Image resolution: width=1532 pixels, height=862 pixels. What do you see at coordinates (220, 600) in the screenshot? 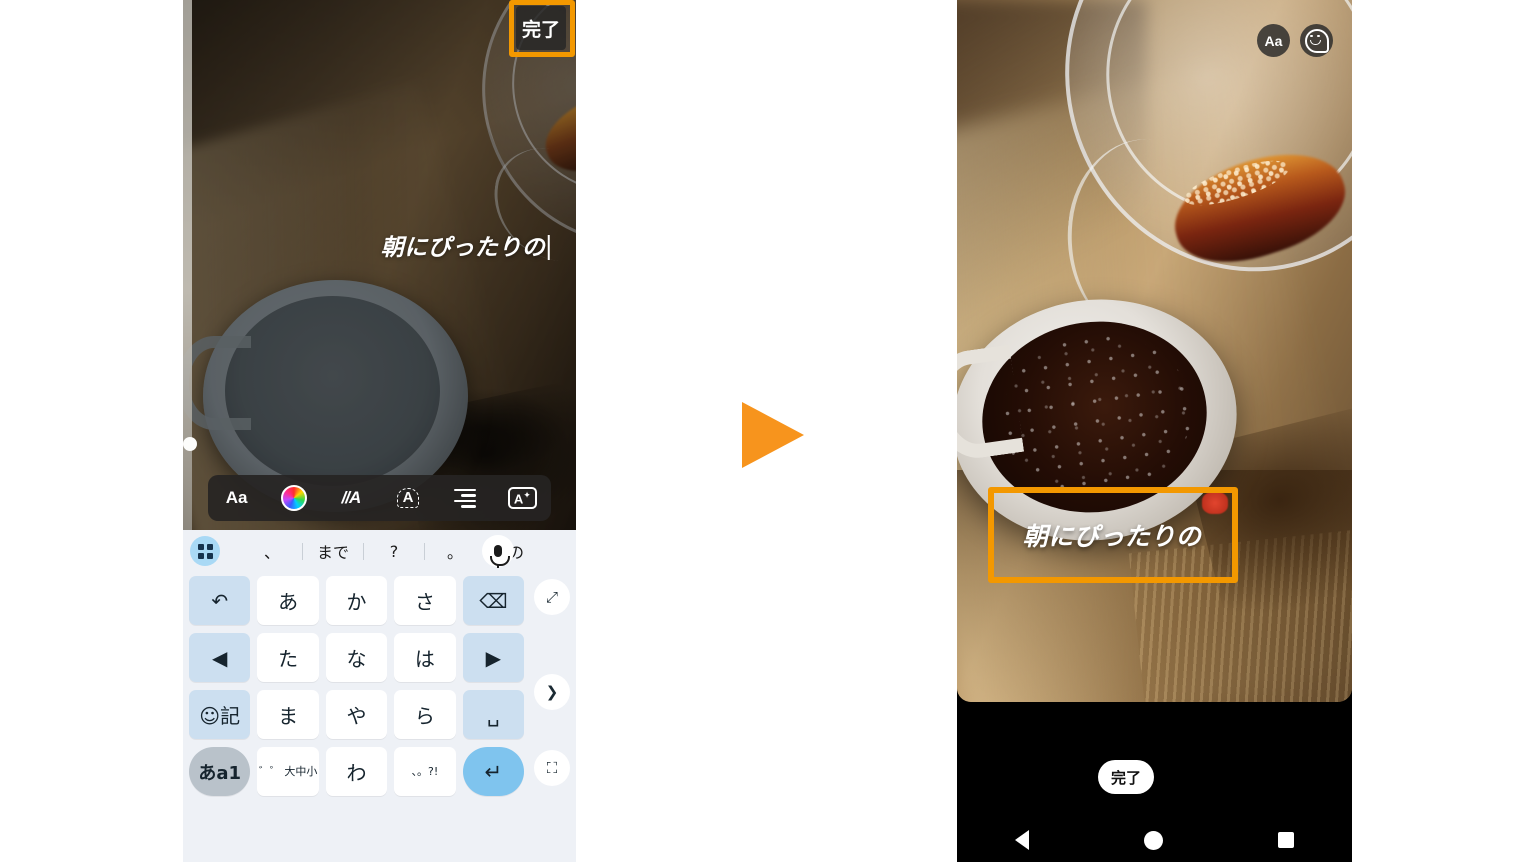
I see `undo-key: ↶` at bounding box center [220, 600].